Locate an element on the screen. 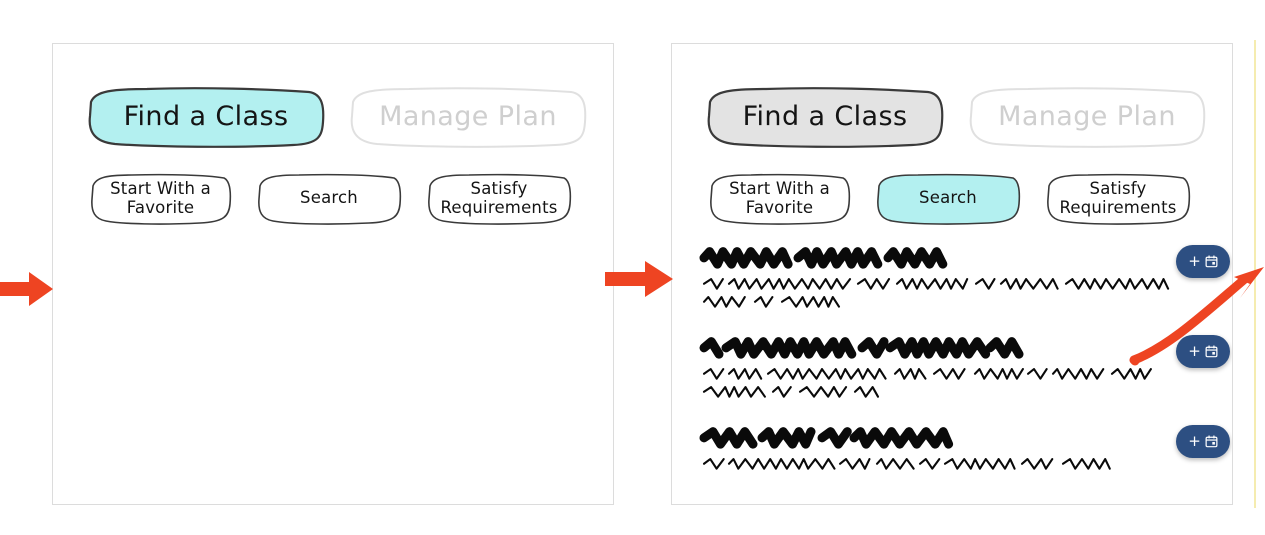 The image size is (1265, 535). tab-manage-plan: Manage Plan is located at coordinates (468, 117).